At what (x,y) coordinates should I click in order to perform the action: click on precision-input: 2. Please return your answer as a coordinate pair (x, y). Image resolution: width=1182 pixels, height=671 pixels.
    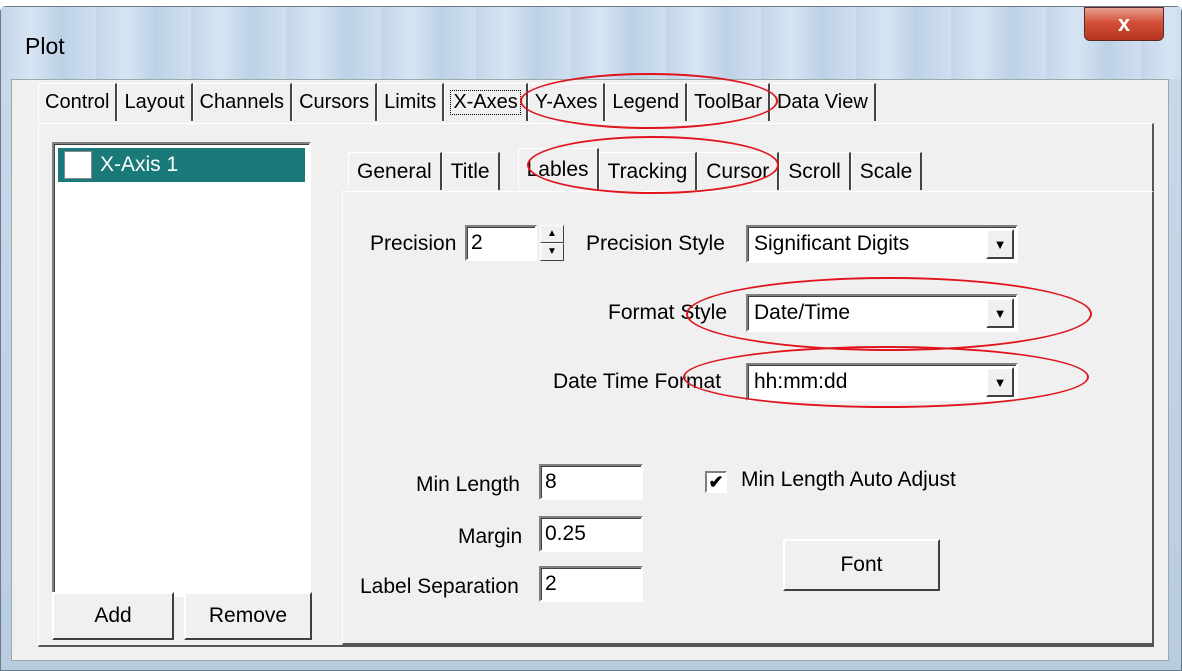
    Looking at the image, I should click on (501, 243).